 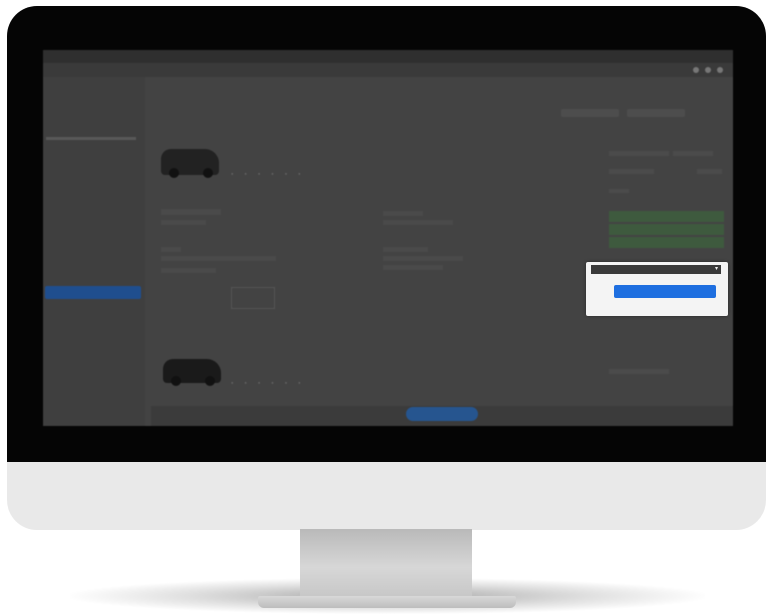 I want to click on menu-icon, so click(x=720, y=70).